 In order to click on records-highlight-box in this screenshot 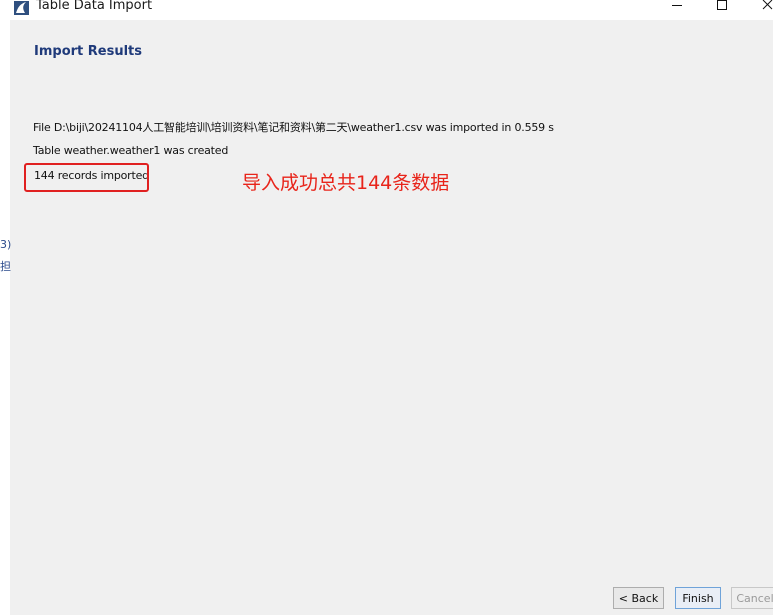, I will do `click(86, 177)`.